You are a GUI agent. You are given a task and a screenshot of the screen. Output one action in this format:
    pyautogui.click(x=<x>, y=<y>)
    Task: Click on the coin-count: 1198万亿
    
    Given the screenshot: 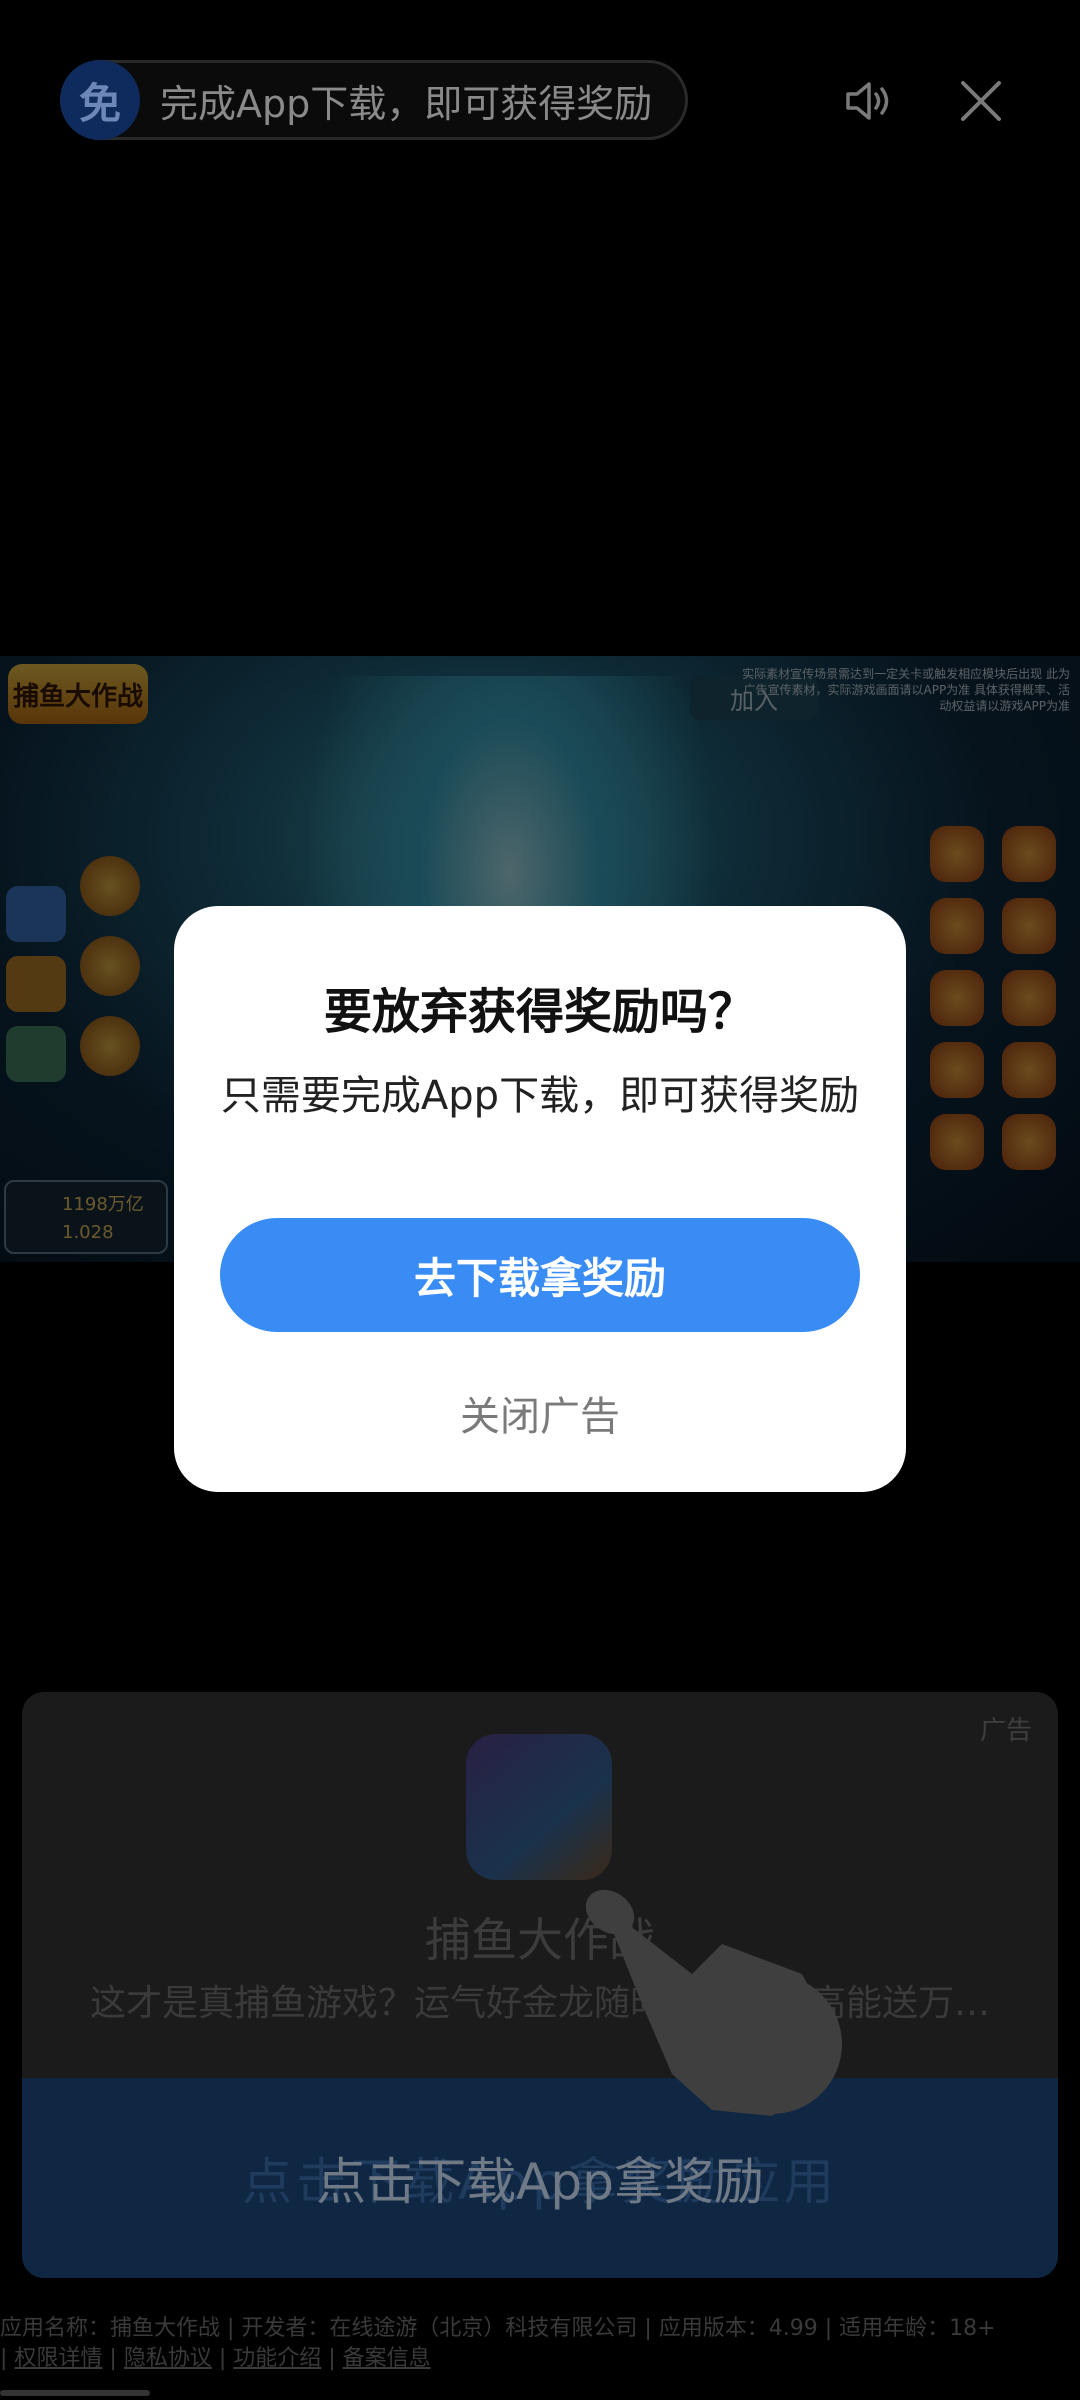 What is the action you would take?
    pyautogui.click(x=103, y=1204)
    